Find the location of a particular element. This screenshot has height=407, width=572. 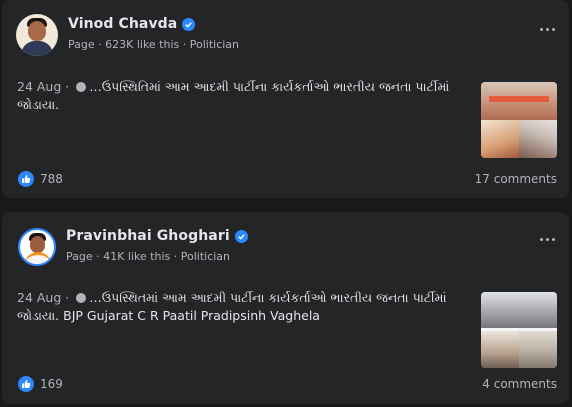

author-name: Vinod Chavda is located at coordinates (122, 24).